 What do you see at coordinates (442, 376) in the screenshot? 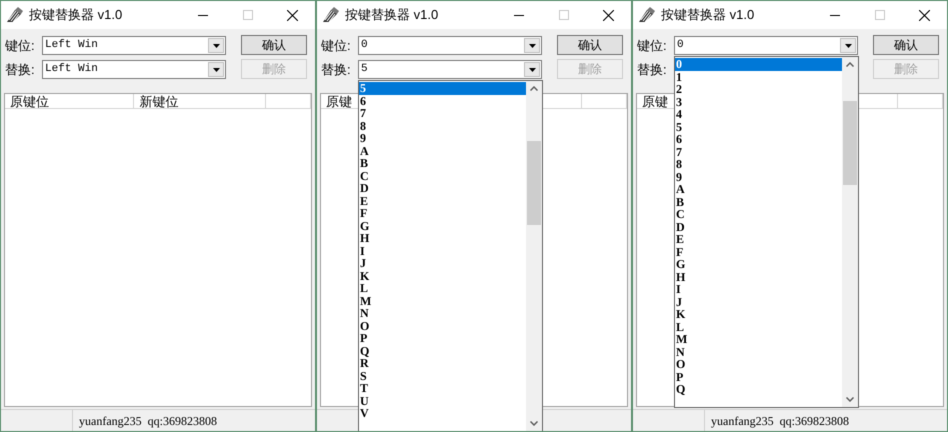
I see `dropdown-option: S` at bounding box center [442, 376].